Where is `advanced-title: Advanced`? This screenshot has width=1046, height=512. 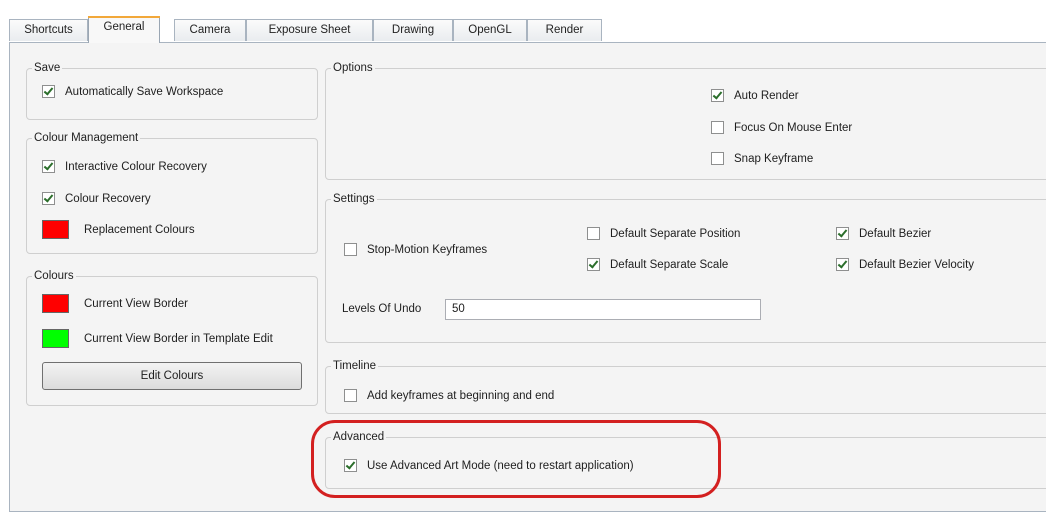 advanced-title: Advanced is located at coordinates (359, 437).